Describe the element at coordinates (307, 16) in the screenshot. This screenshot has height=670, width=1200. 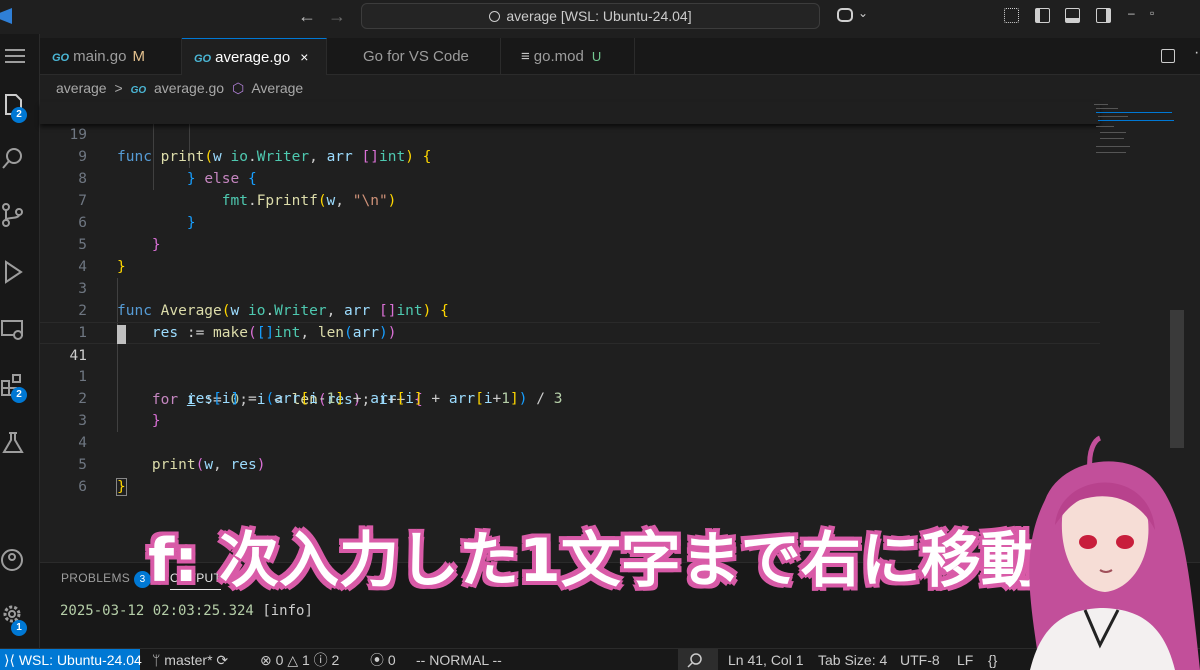
I see `back-arrow-icon: ←` at that location.